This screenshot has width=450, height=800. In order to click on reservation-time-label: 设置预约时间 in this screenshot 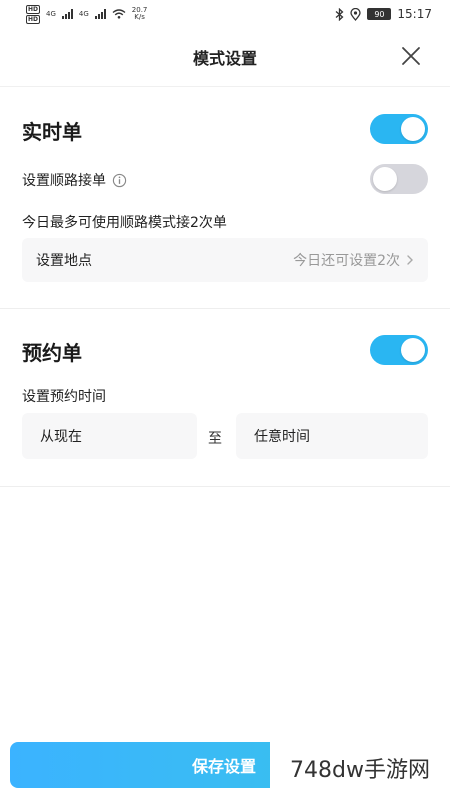, I will do `click(64, 397)`.